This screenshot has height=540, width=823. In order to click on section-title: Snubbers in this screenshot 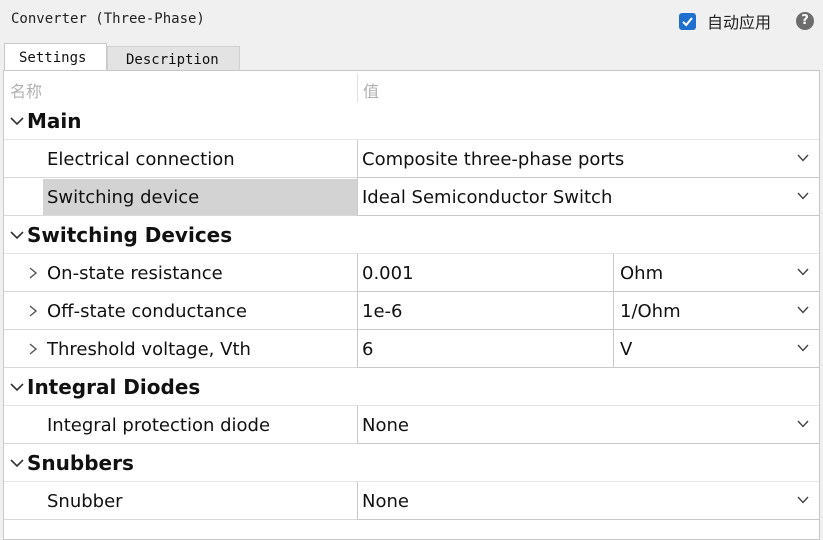, I will do `click(80, 463)`.